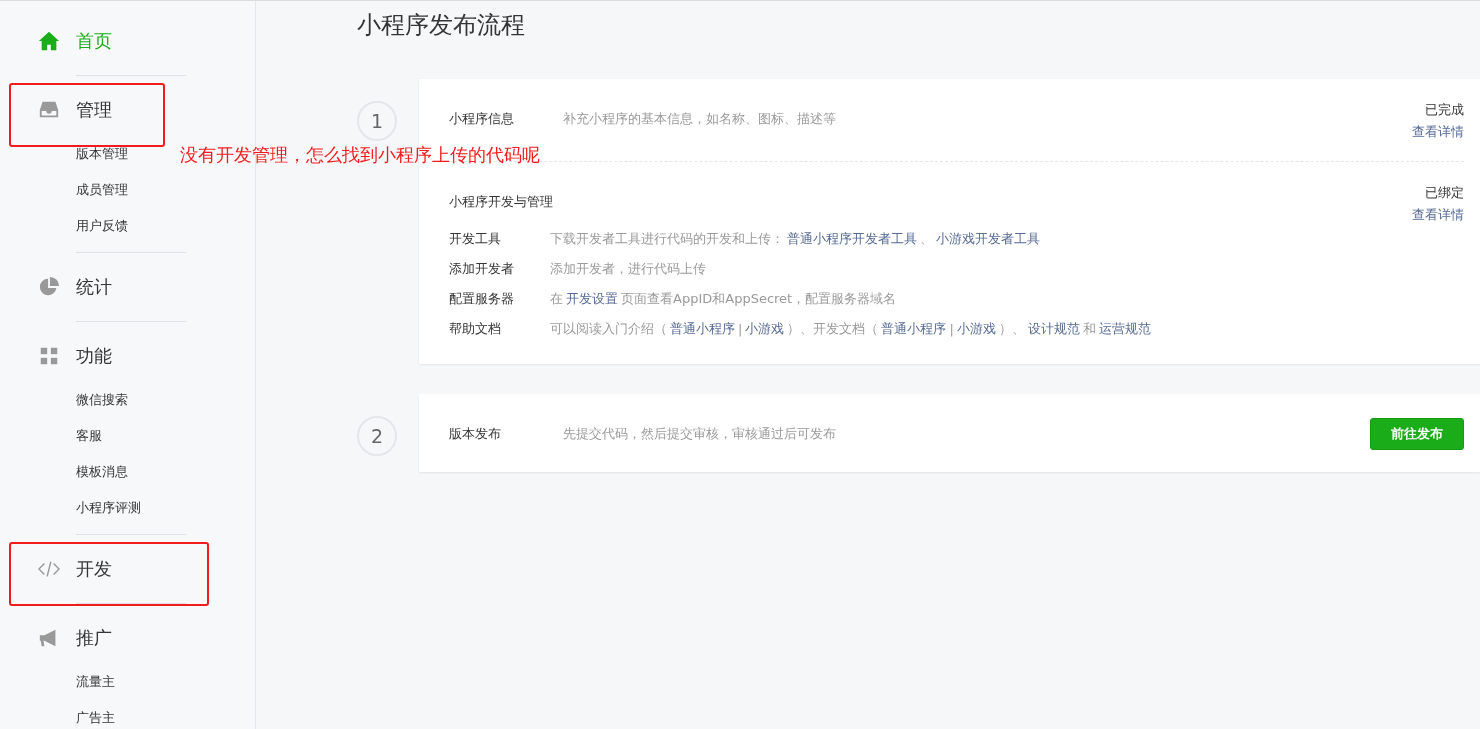  I want to click on sidebar-subitem: 微信搜索, so click(64, 400).